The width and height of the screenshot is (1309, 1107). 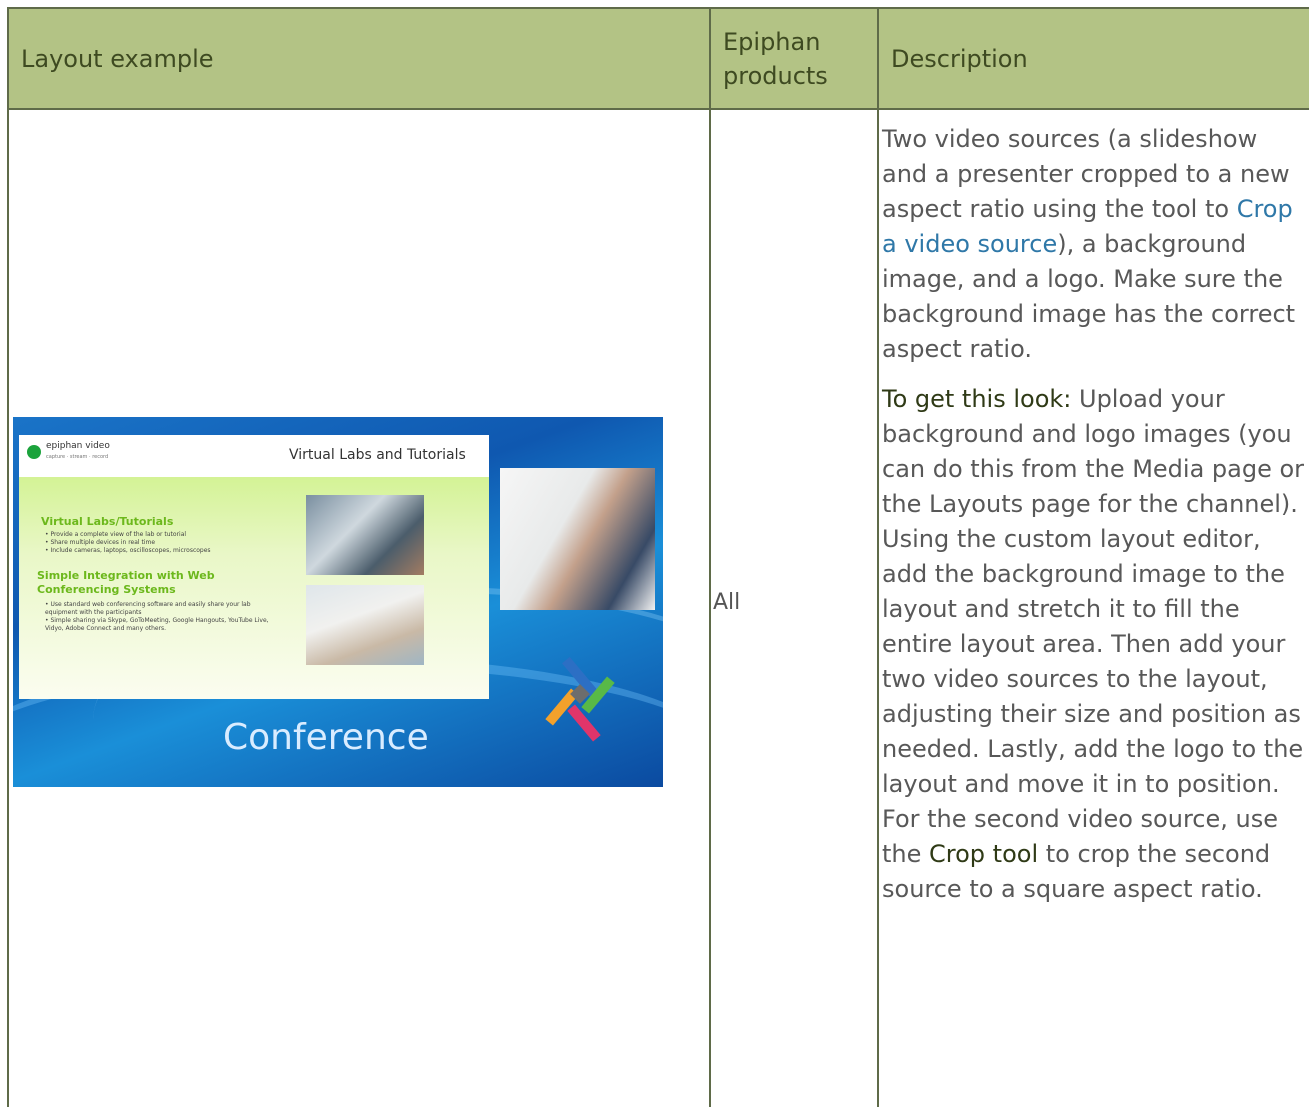 I want to click on conference-label: Conference, so click(x=326, y=737).